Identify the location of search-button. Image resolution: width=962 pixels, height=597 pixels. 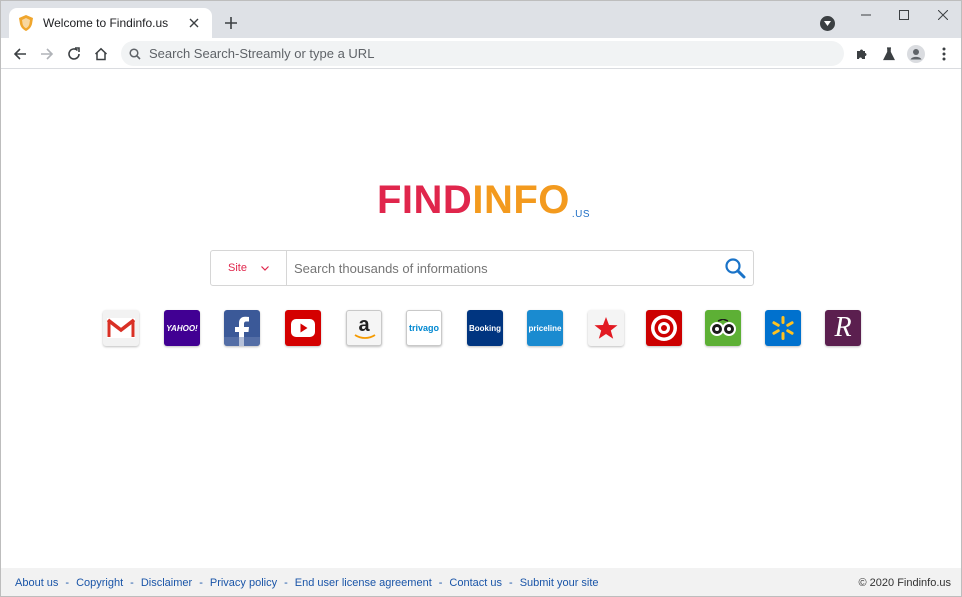
(735, 268).